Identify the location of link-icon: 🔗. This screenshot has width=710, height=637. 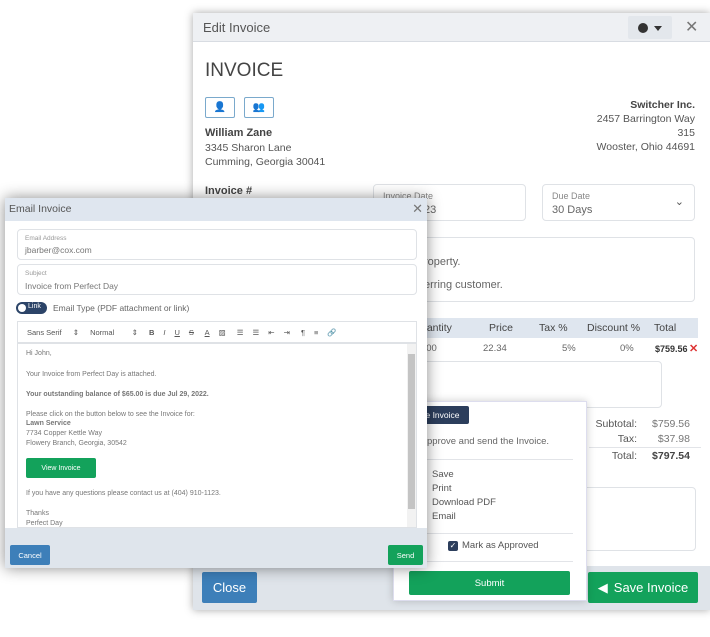
(331, 332).